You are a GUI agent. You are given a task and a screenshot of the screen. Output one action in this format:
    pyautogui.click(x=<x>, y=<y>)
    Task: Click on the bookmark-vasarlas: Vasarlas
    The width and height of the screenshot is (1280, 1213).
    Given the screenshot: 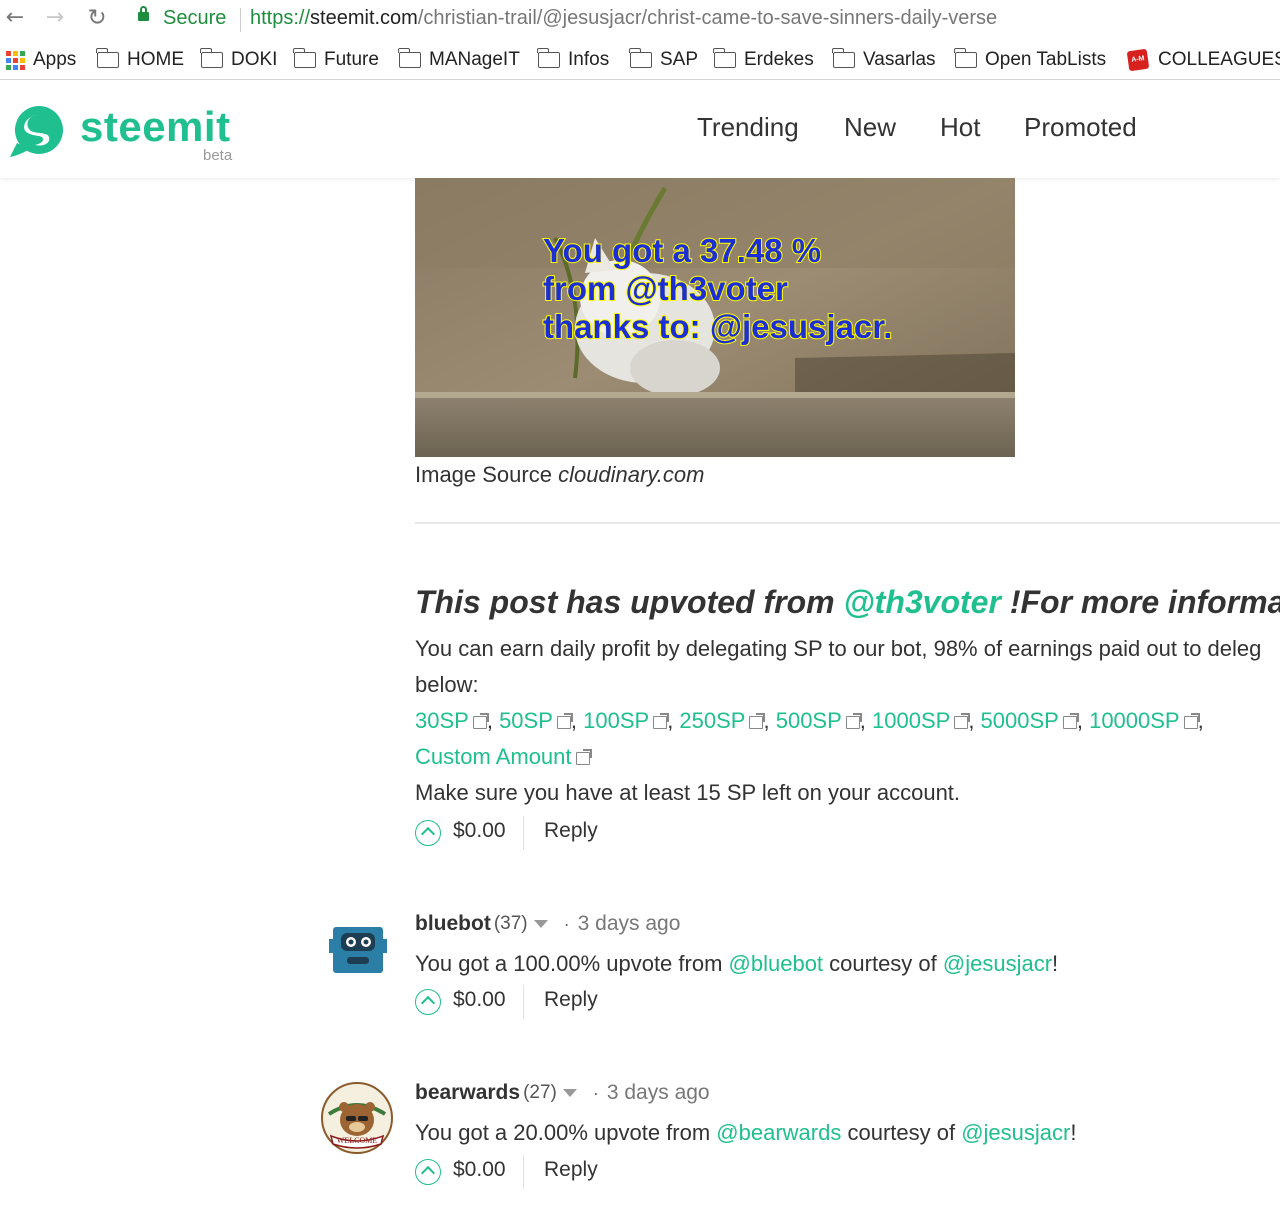 What is the action you would take?
    pyautogui.click(x=884, y=60)
    